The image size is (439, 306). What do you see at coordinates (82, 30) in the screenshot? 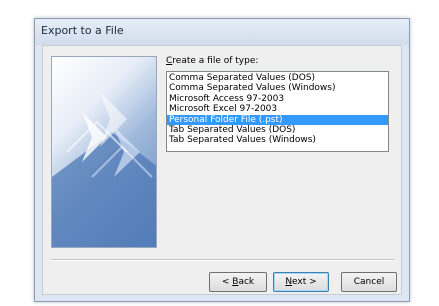
I see `dialog-title: Export to a File` at bounding box center [82, 30].